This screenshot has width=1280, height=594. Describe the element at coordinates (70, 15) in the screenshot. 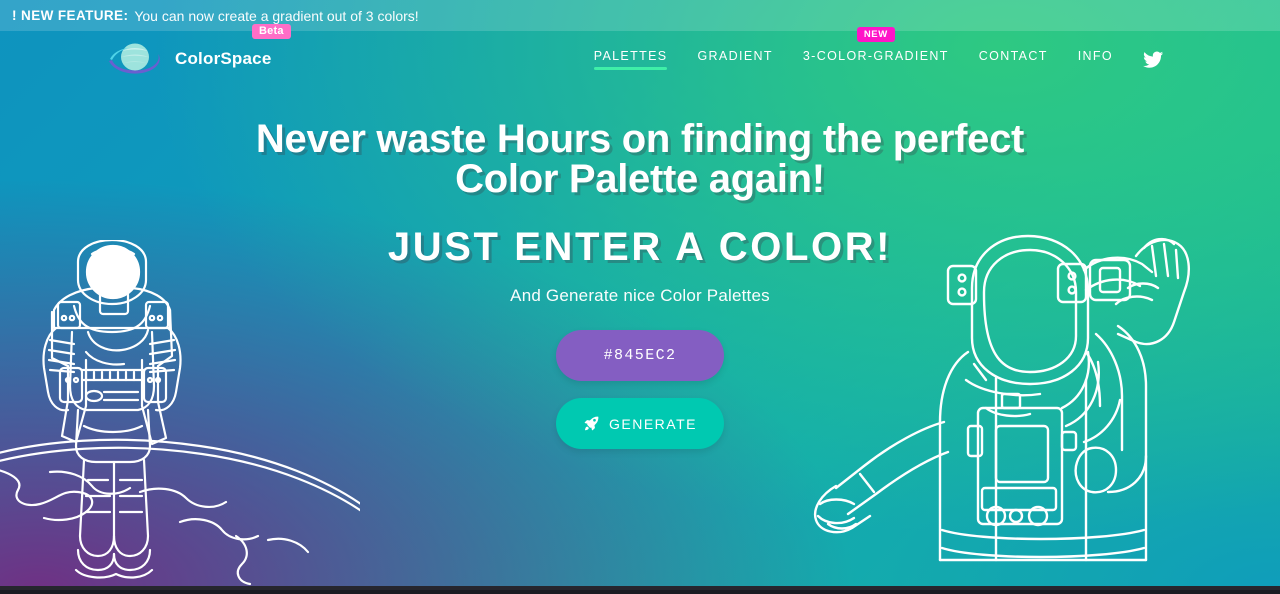

I see `banner-label: ! NEW FEATURE:` at that location.